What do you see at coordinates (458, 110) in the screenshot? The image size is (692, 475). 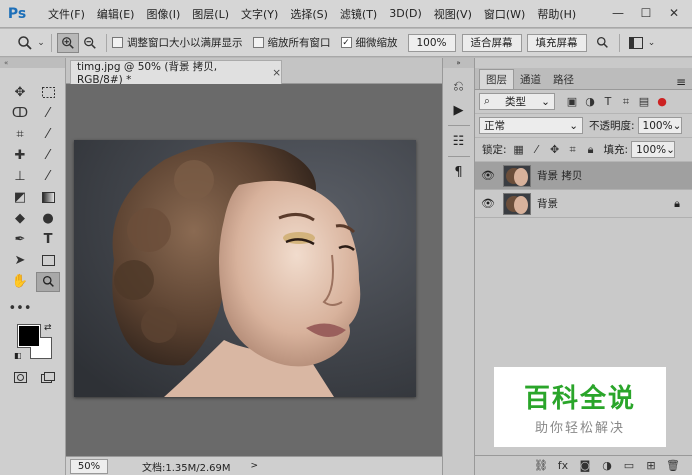 I see `actions-panel-icon: ▶` at bounding box center [458, 110].